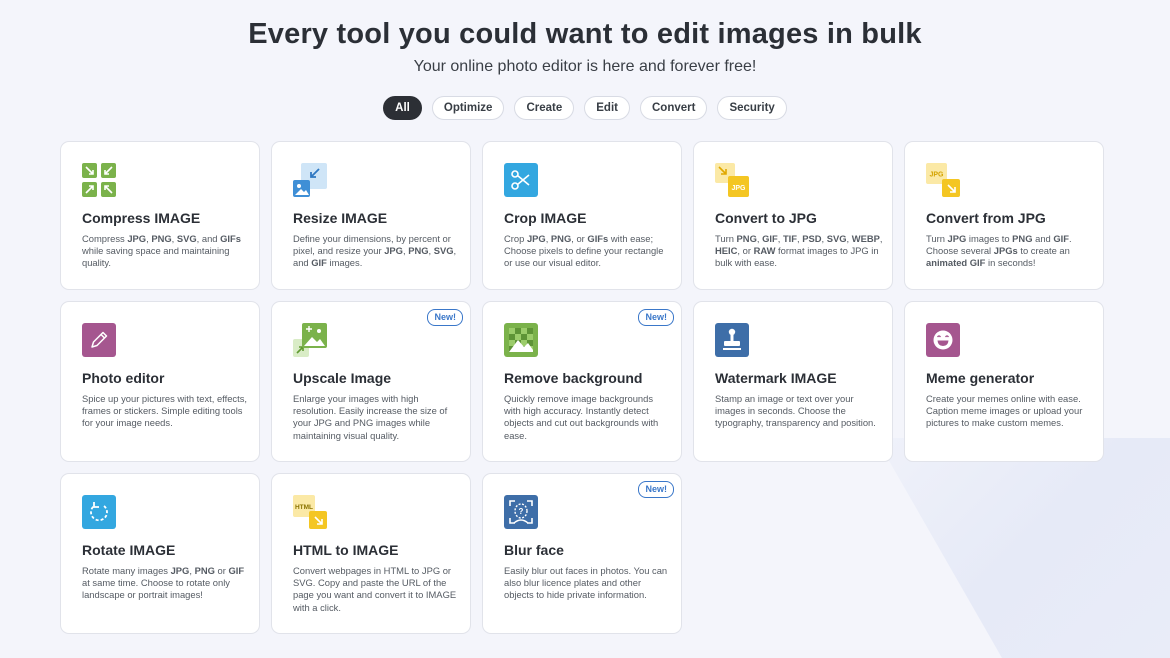 Image resolution: width=1170 pixels, height=658 pixels. What do you see at coordinates (943, 180) in the screenshot?
I see `convert-from-jpg-icon: JPG` at bounding box center [943, 180].